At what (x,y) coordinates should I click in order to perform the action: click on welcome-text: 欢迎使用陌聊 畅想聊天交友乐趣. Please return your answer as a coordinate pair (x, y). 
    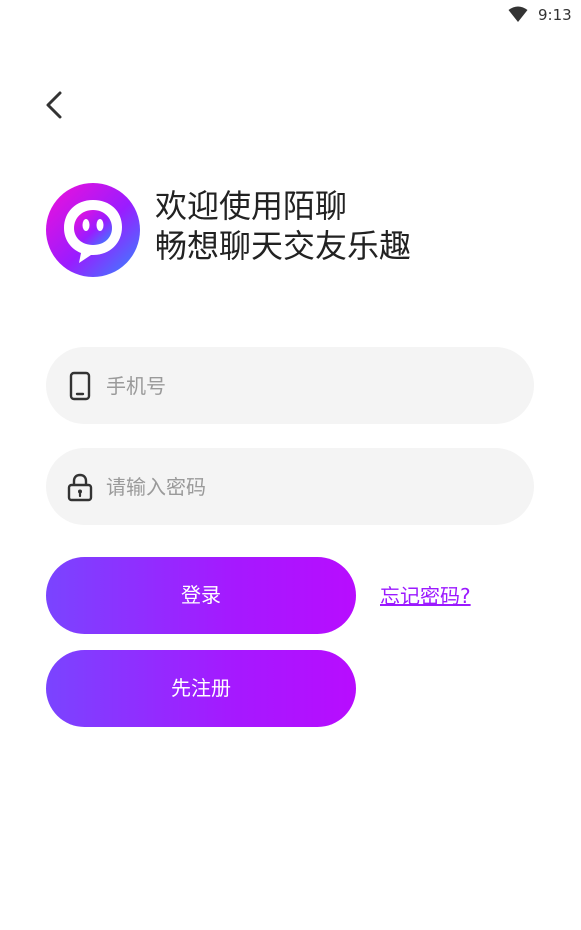
    Looking at the image, I should click on (283, 226).